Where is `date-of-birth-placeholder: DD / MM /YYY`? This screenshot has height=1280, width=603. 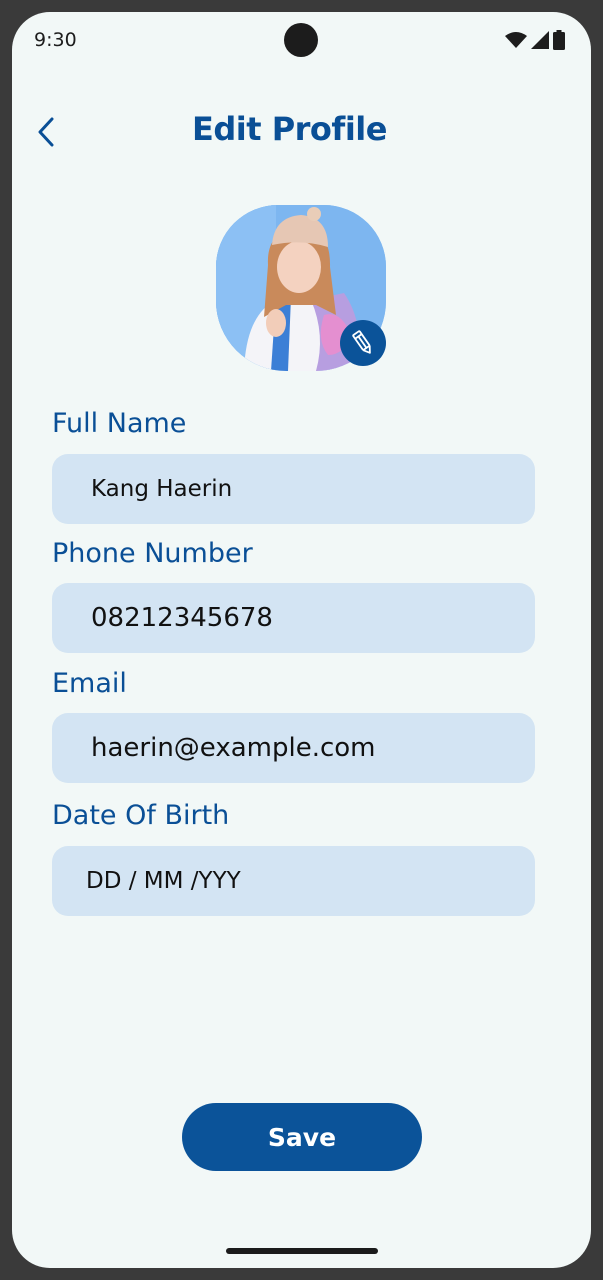 date-of-birth-placeholder: DD / MM /YYY is located at coordinates (163, 881).